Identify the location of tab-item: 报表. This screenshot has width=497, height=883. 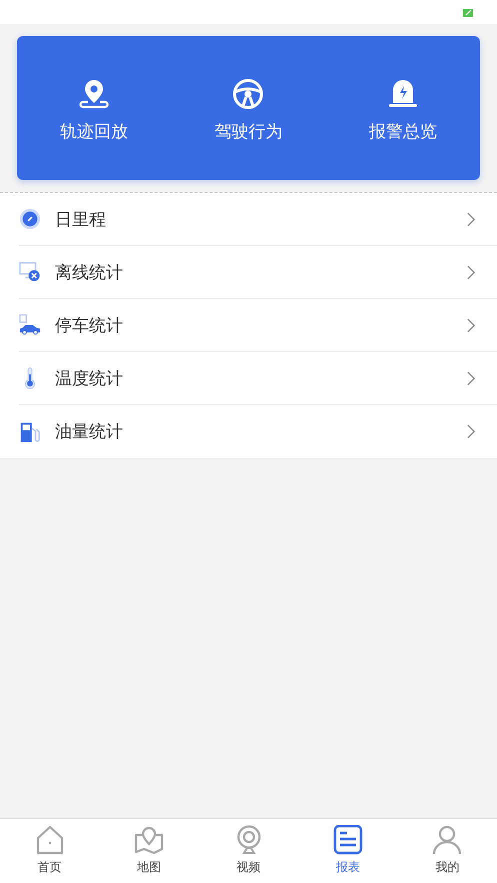
(348, 851).